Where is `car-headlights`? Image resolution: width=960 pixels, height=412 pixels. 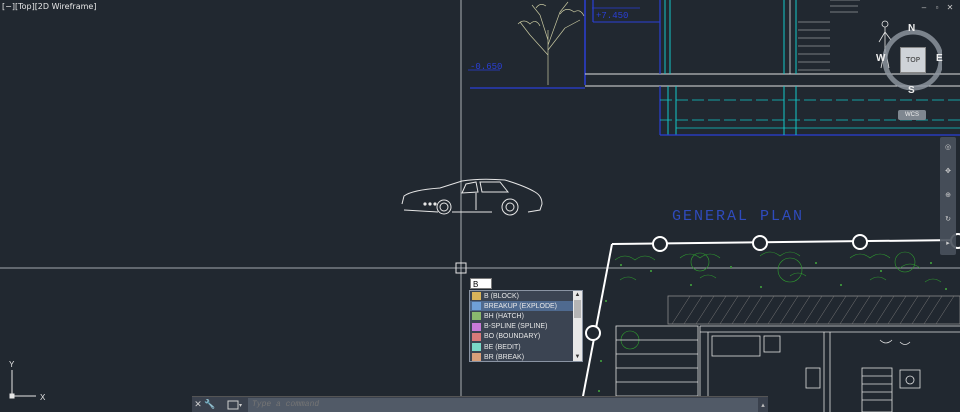 car-headlights is located at coordinates (430, 204).